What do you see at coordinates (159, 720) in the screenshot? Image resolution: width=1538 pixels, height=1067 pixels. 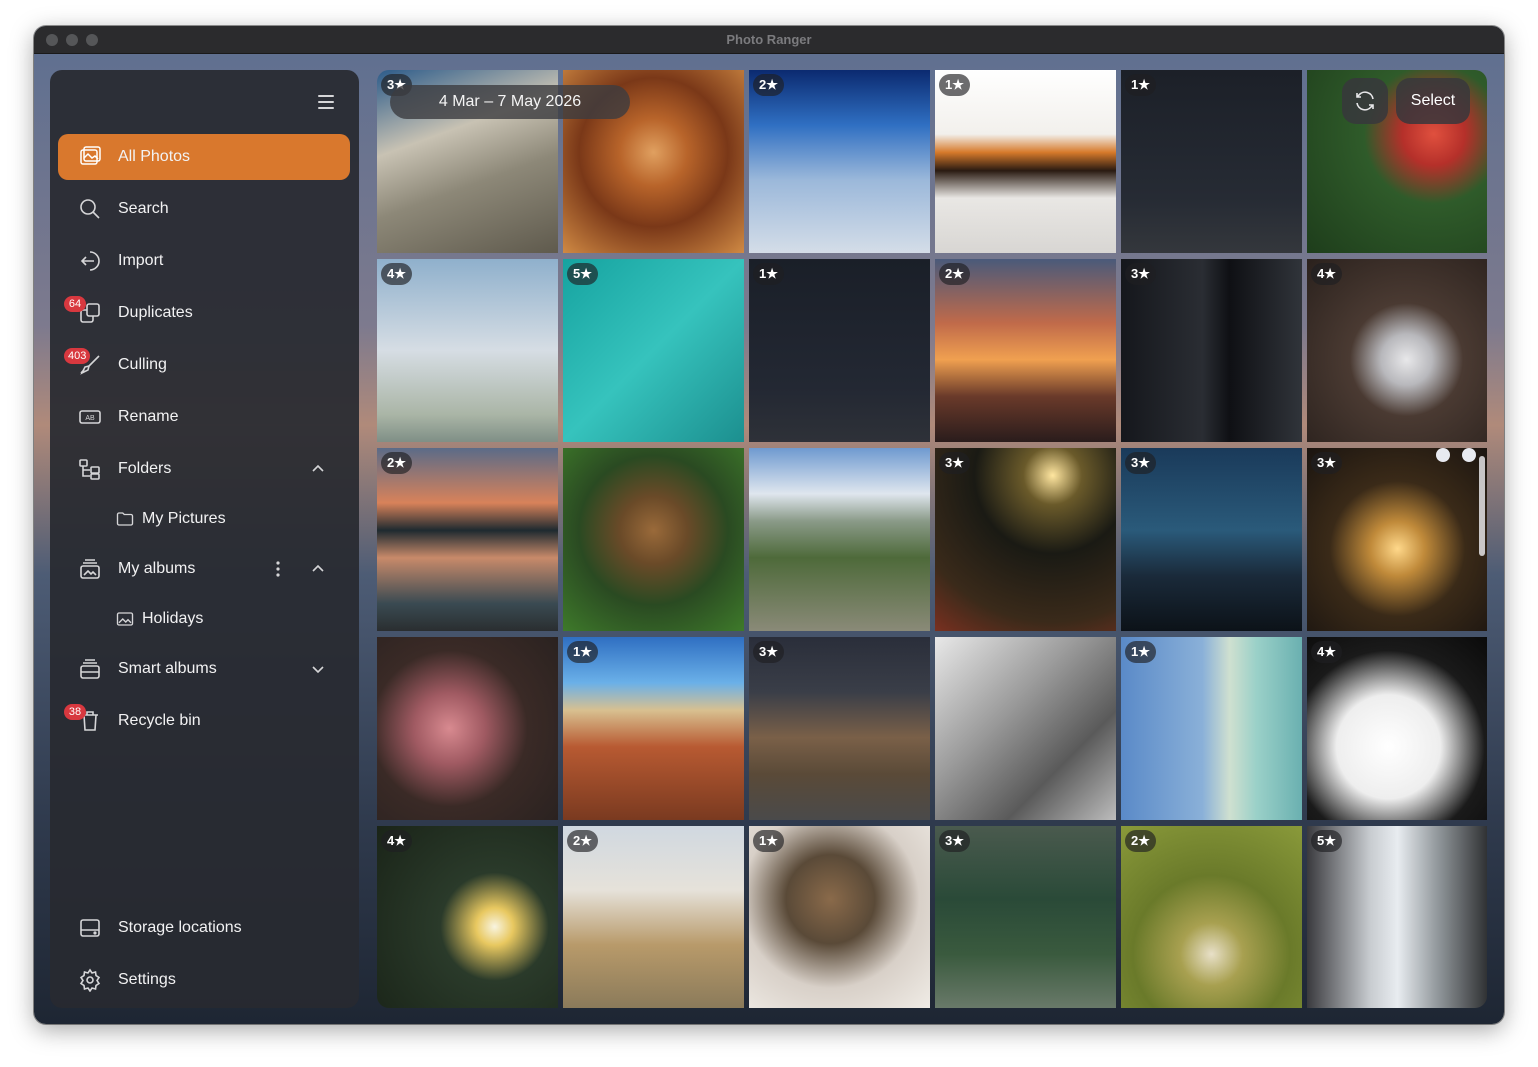 I see `sidebar-item-label: Recycle bin` at bounding box center [159, 720].